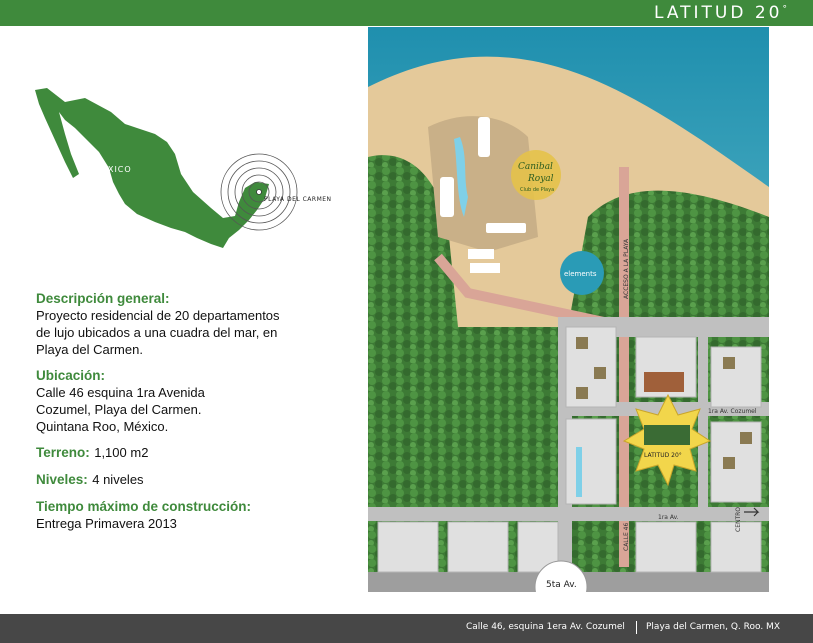 Image resolution: width=813 pixels, height=643 pixels. I want to click on tiempo-title: Tiempo máximo de construcción:, so click(144, 506).